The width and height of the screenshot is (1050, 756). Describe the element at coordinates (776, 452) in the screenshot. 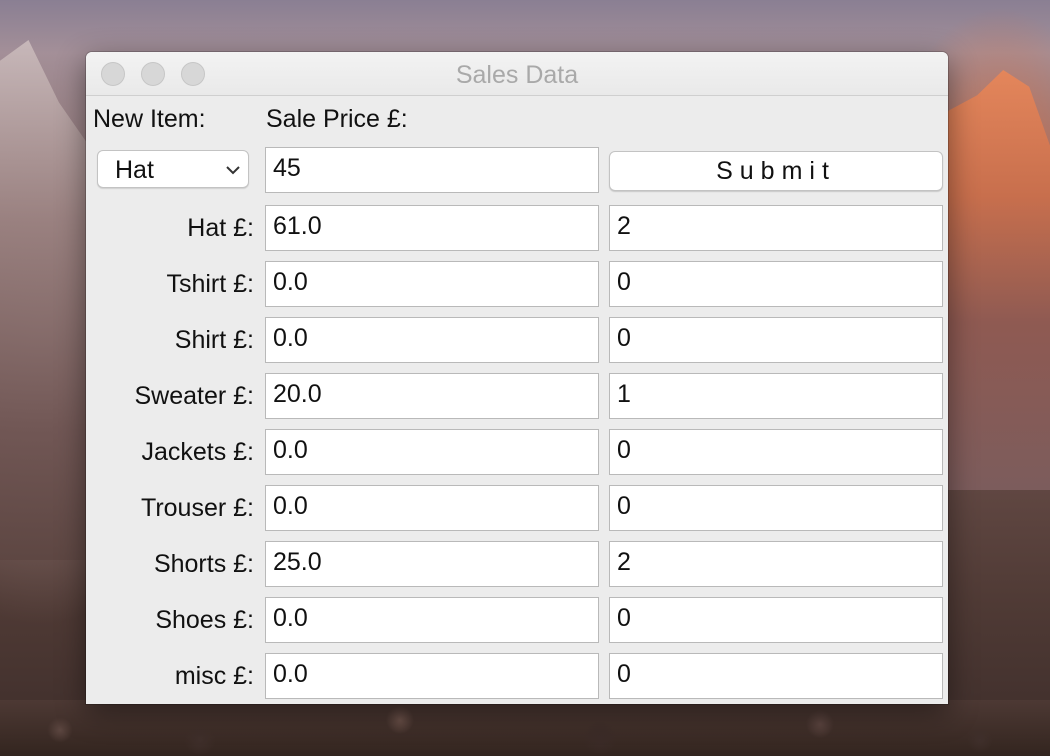

I see `count-field-jackets: 0` at that location.